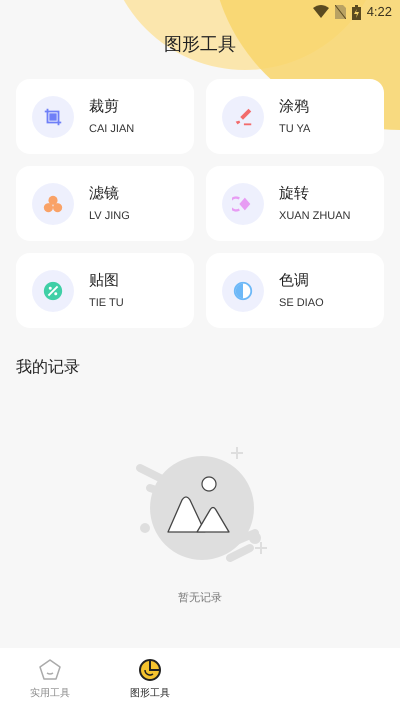  What do you see at coordinates (104, 106) in the screenshot?
I see `tool-title: 裁剪` at bounding box center [104, 106].